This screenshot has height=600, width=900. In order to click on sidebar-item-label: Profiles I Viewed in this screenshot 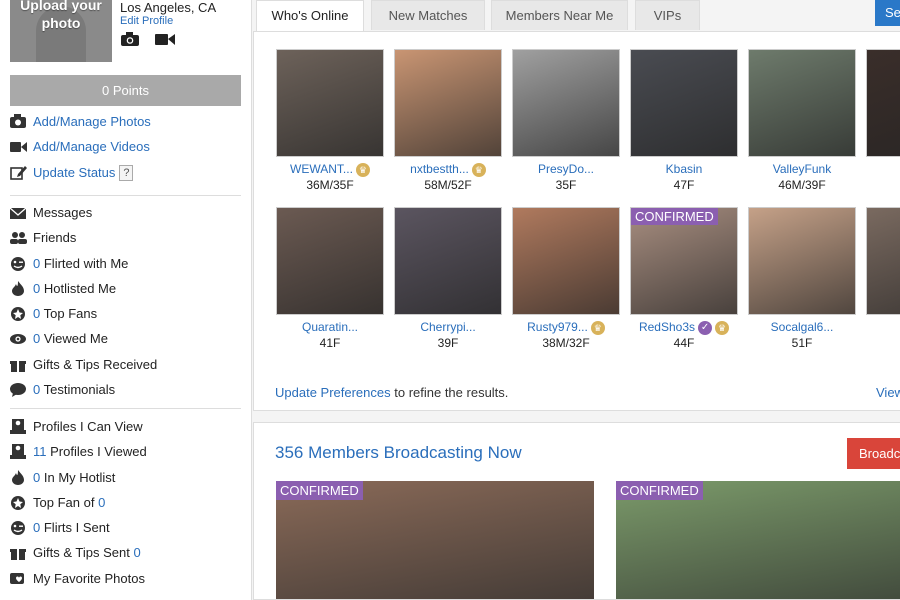, I will do `click(98, 452)`.